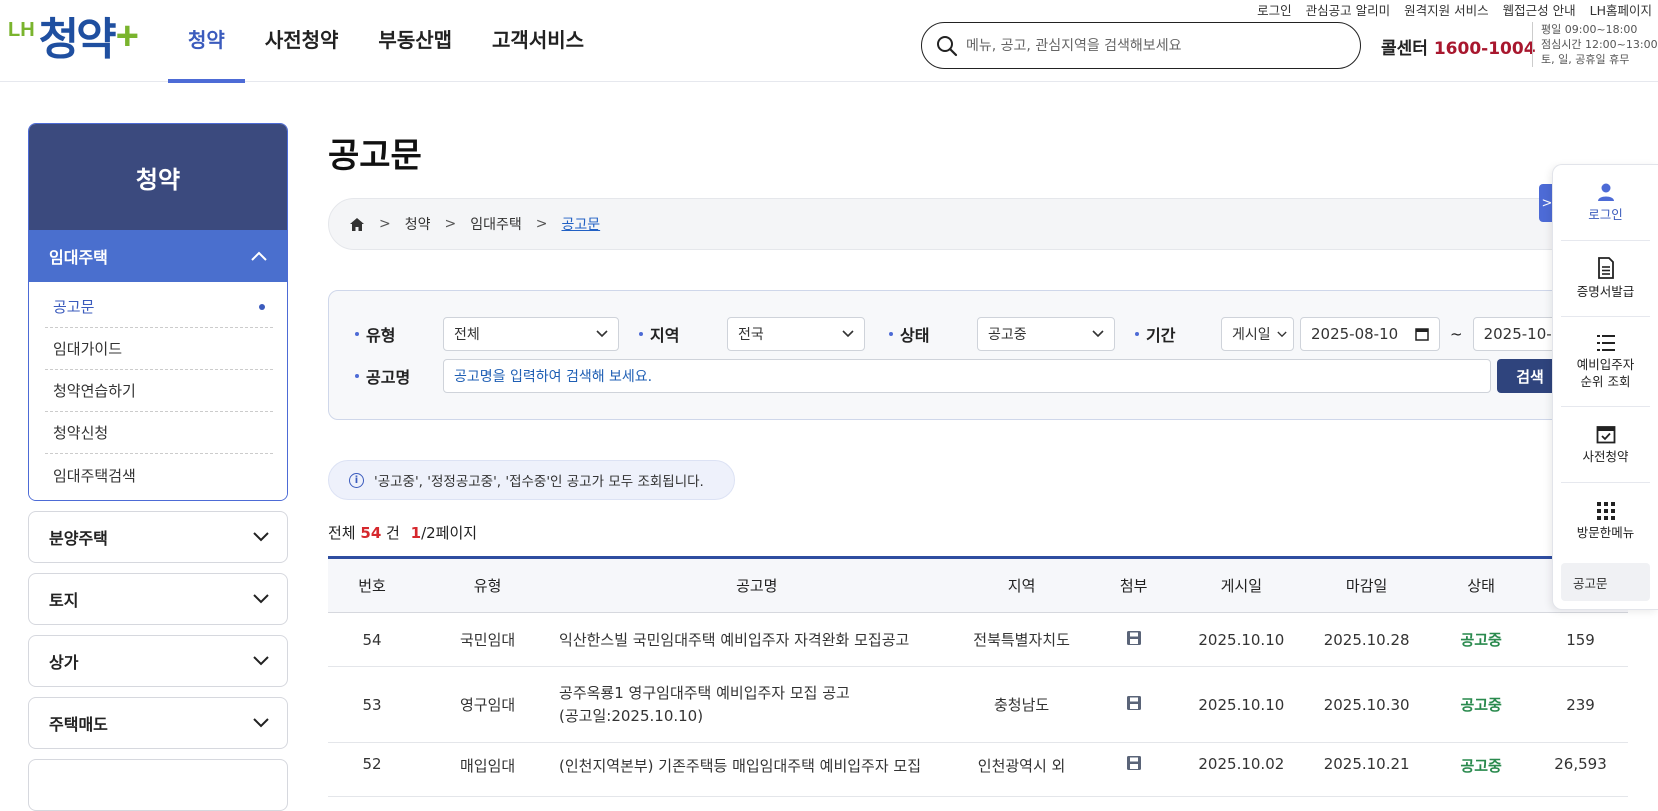 The height and width of the screenshot is (811, 1658). I want to click on table-header: 번호 유형 공고명 지역 첨부 게시일 마감일 상태, so click(978, 586).